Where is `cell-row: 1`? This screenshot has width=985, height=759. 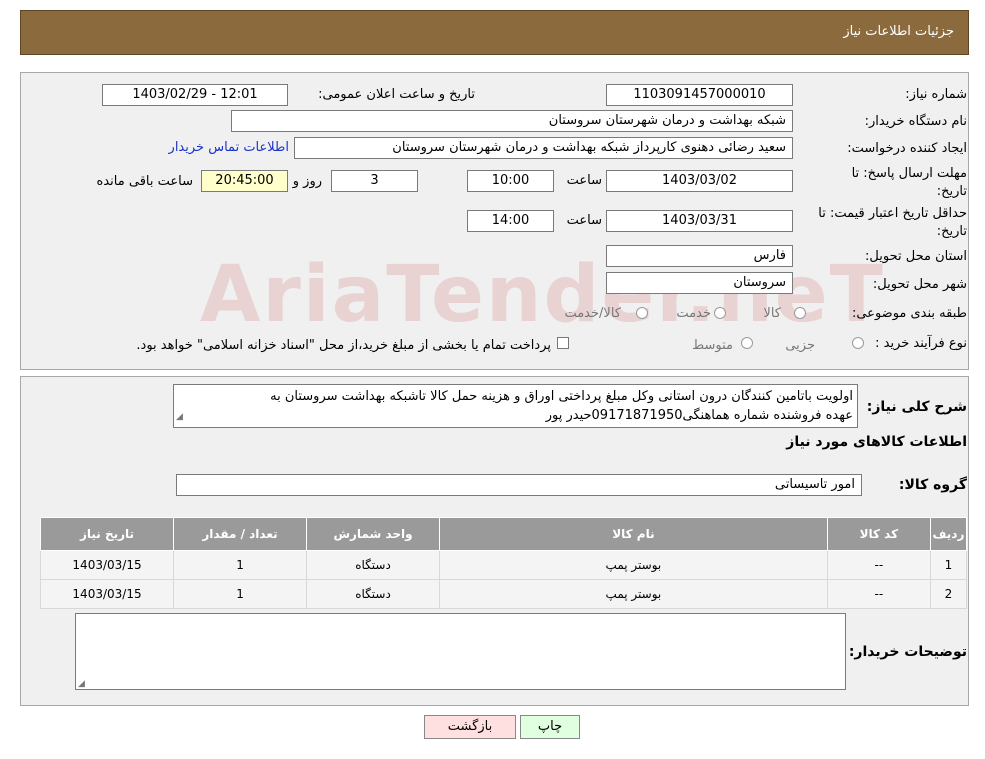 cell-row: 1 is located at coordinates (948, 565).